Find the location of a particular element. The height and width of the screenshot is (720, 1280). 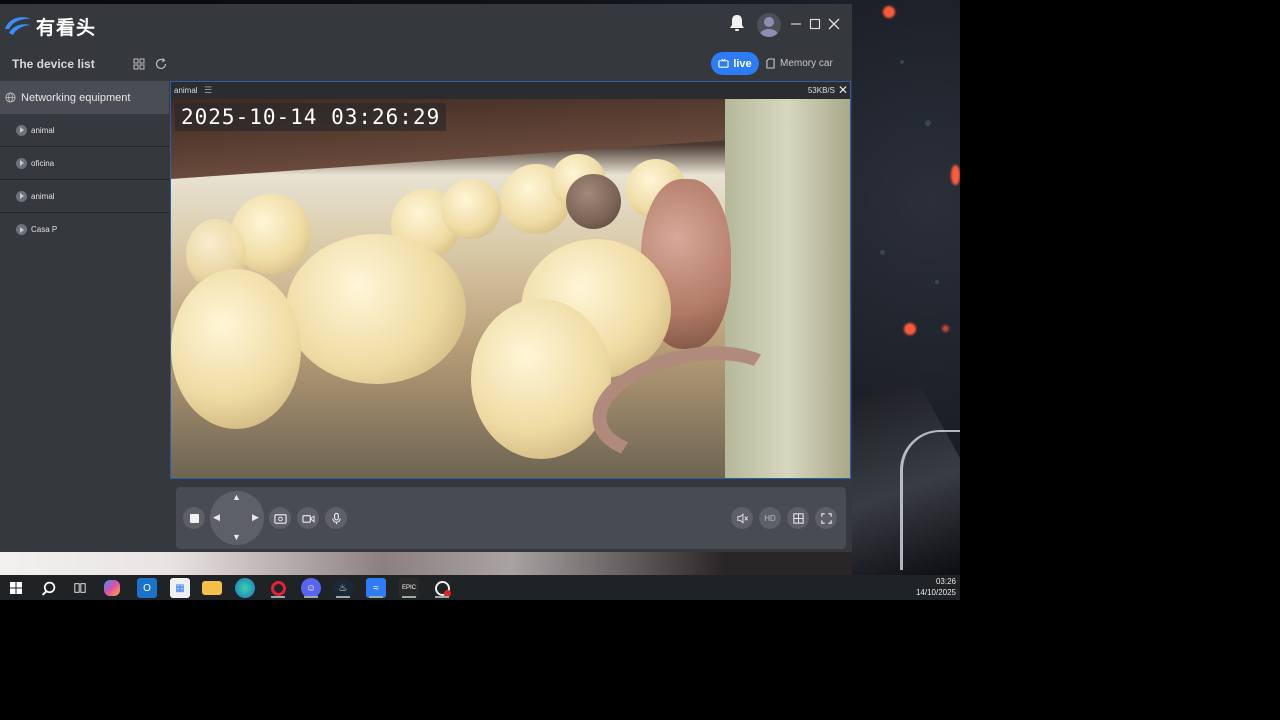

store-icon: ▦ is located at coordinates (180, 588).